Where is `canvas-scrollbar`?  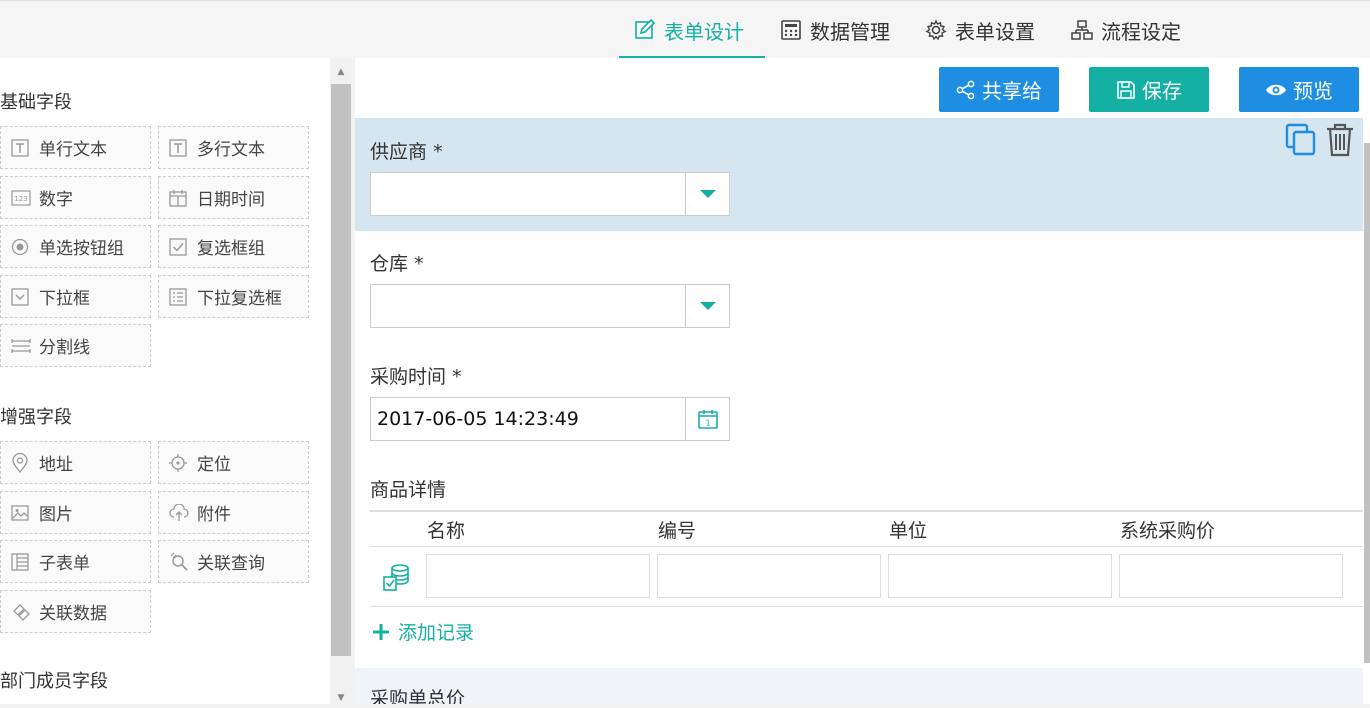 canvas-scrollbar is located at coordinates (1366, 381).